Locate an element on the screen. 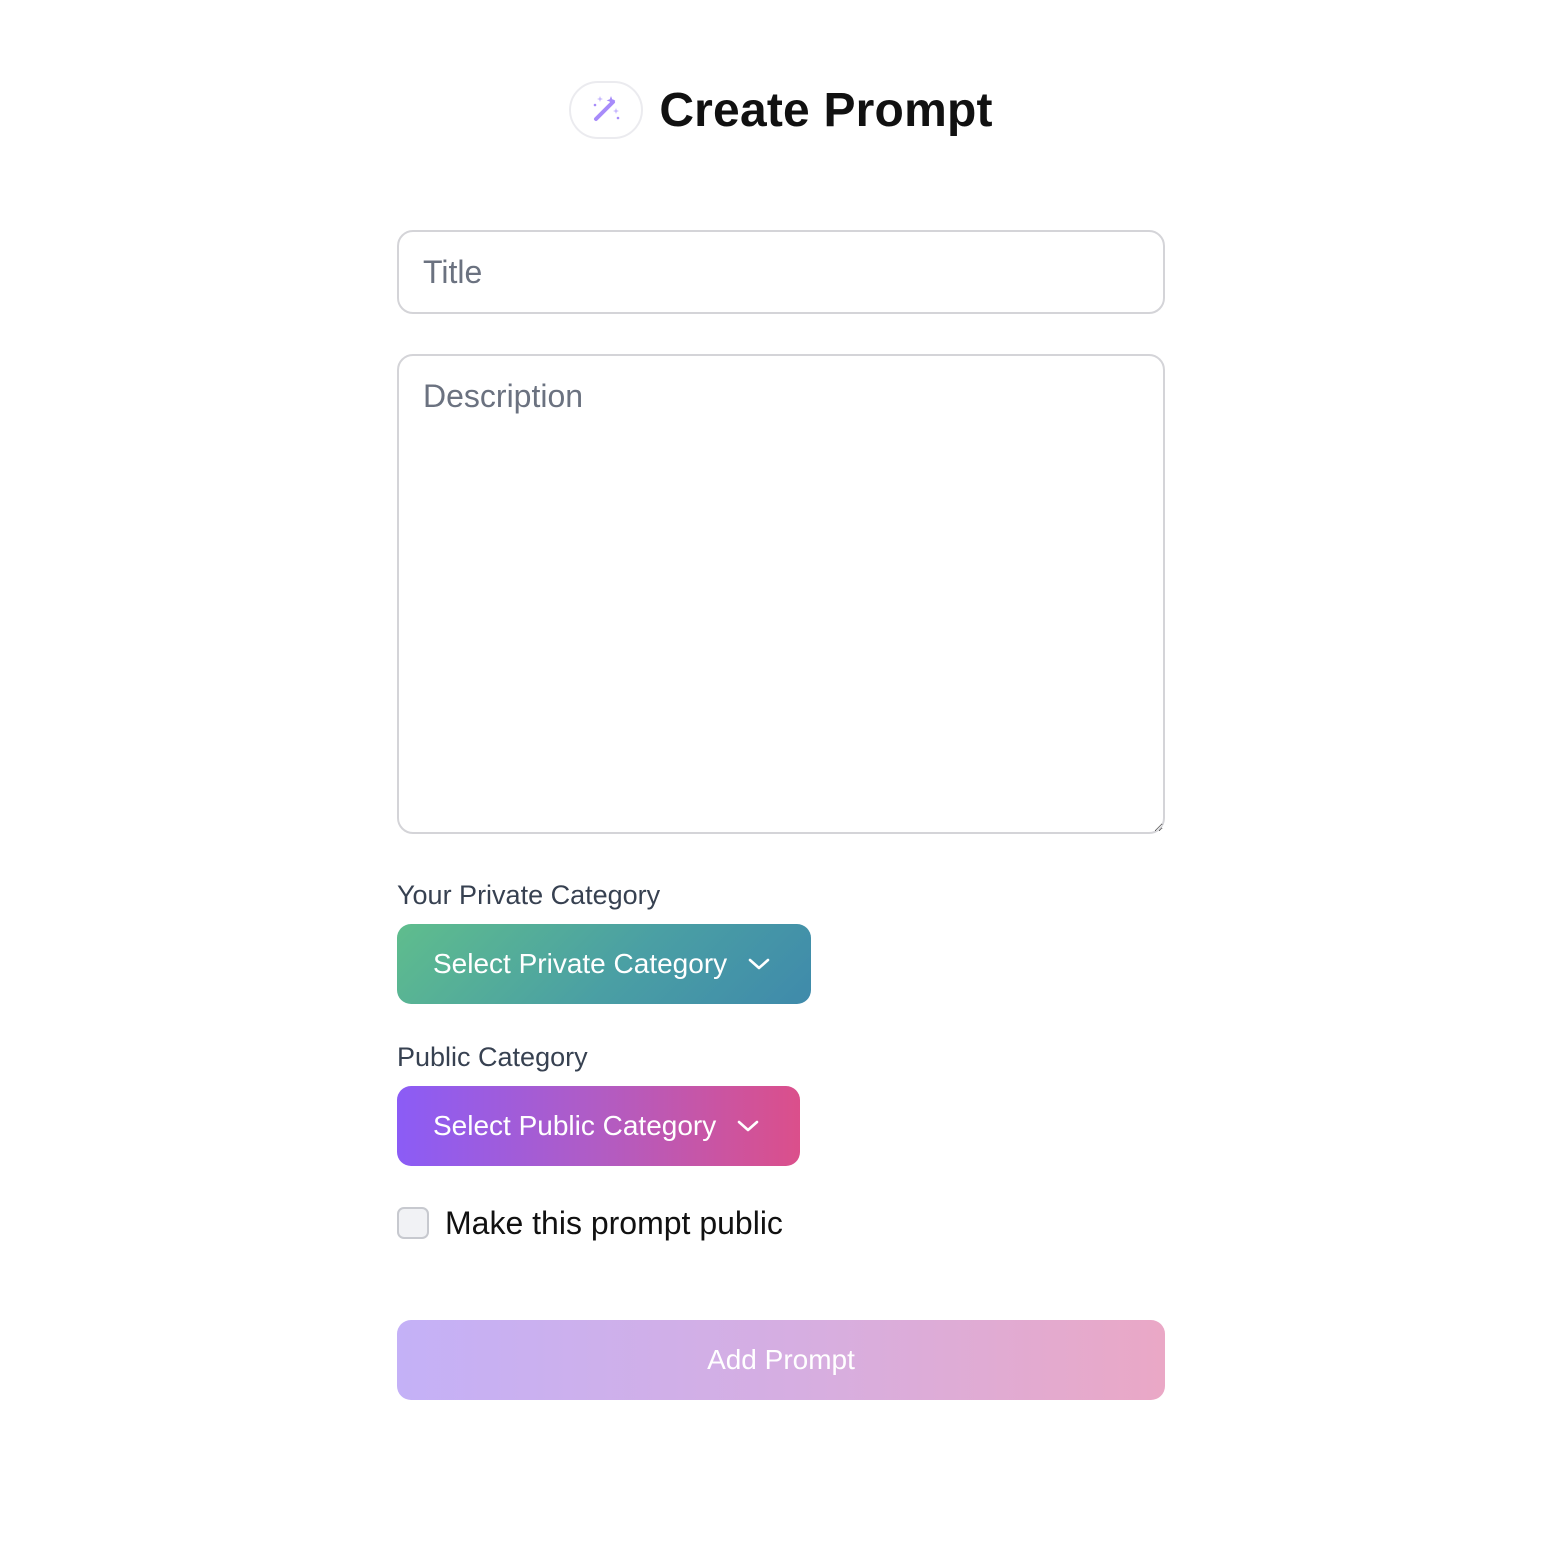 The width and height of the screenshot is (1562, 1552). private-category-dropdown: Select Private Category is located at coordinates (604, 964).